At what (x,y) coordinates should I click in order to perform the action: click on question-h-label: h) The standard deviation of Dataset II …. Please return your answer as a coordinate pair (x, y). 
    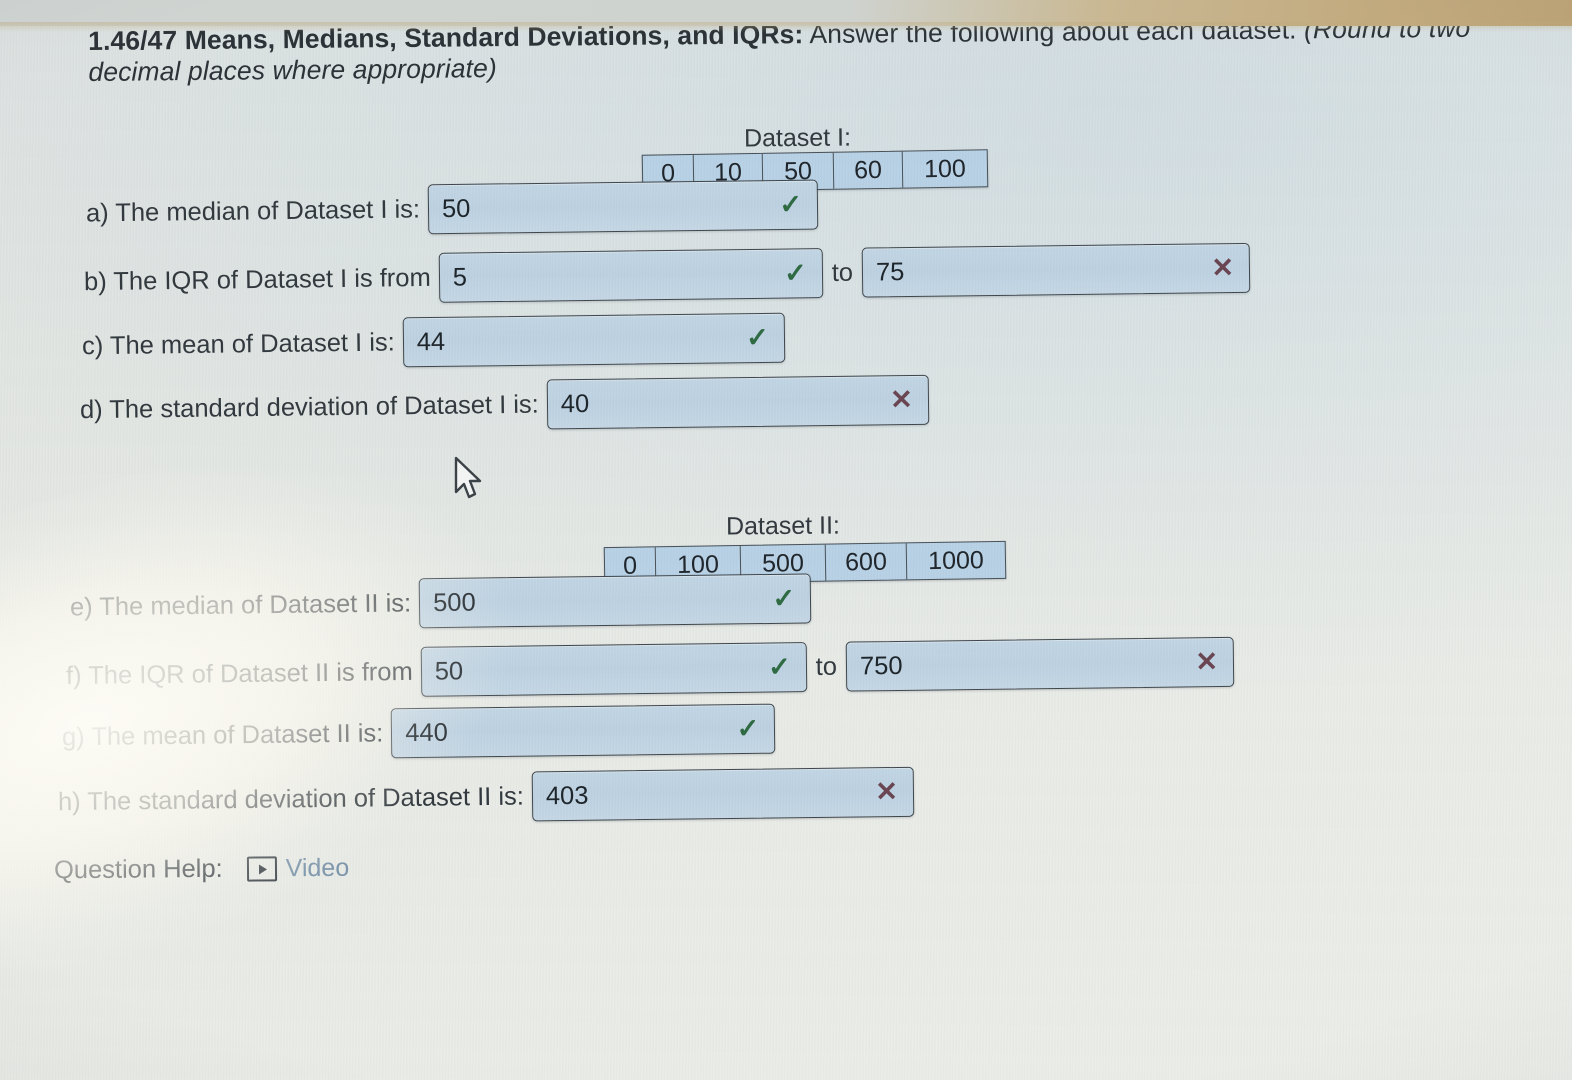
    Looking at the image, I should click on (291, 799).